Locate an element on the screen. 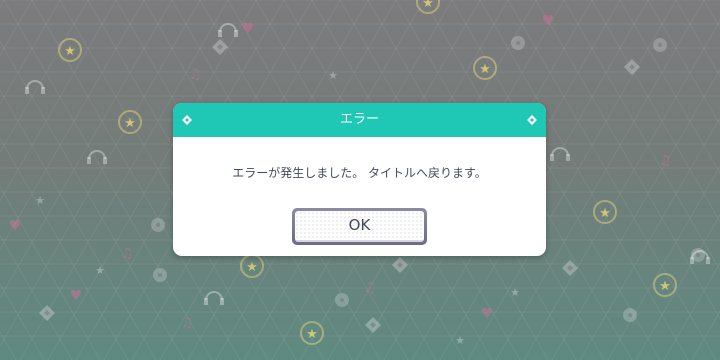 Image resolution: width=720 pixels, height=360 pixels. dialog-title: エラー is located at coordinates (359, 119).